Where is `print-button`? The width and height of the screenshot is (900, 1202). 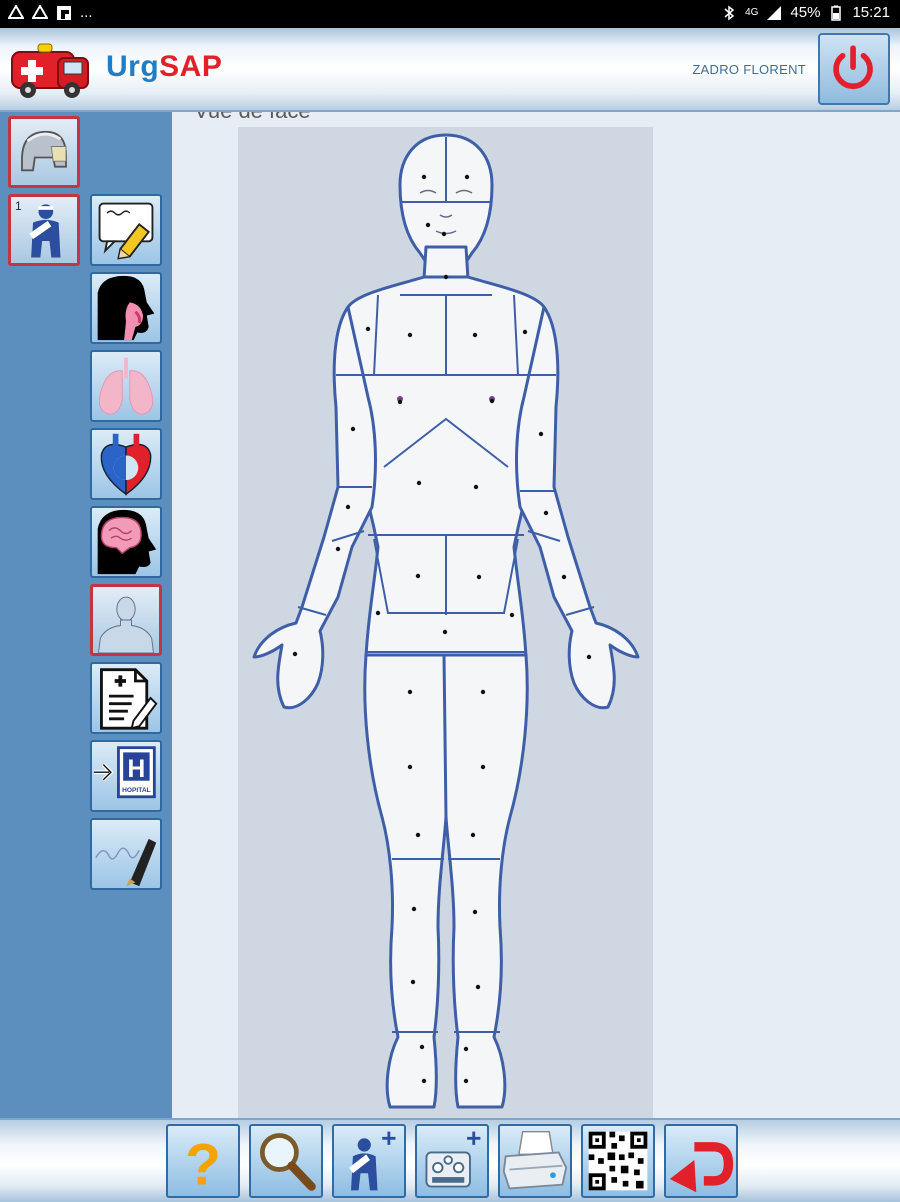
print-button is located at coordinates (535, 1161).